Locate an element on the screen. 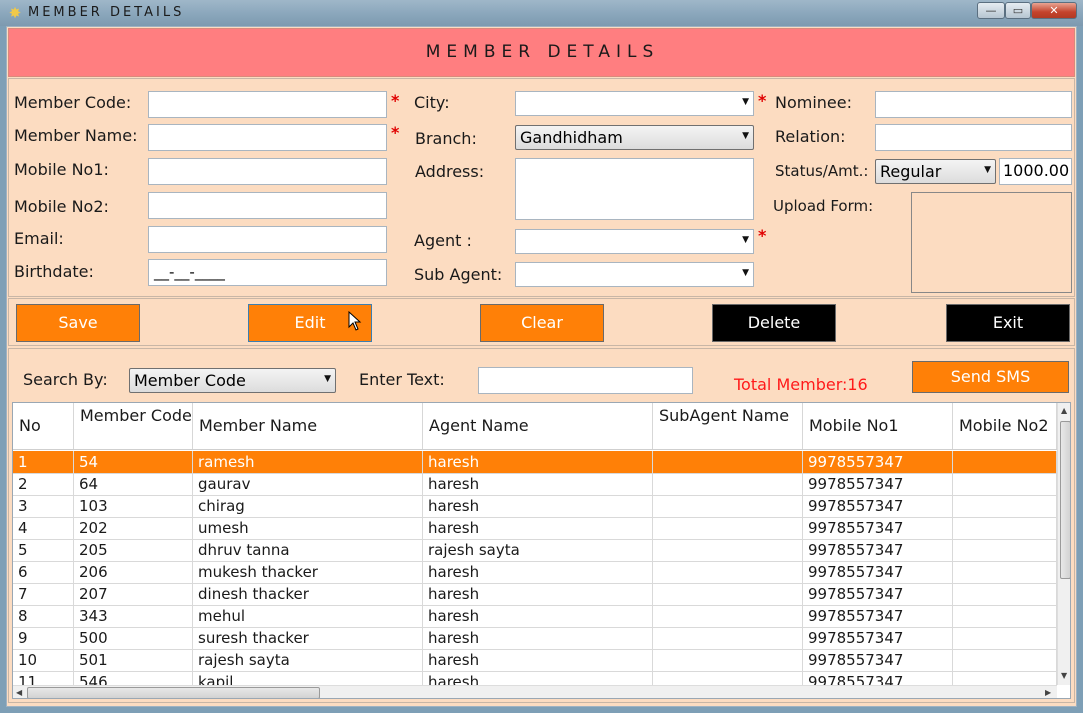 Image resolution: width=1083 pixels, height=713 pixels. search-by-select: Member Code ▼ is located at coordinates (232, 380).